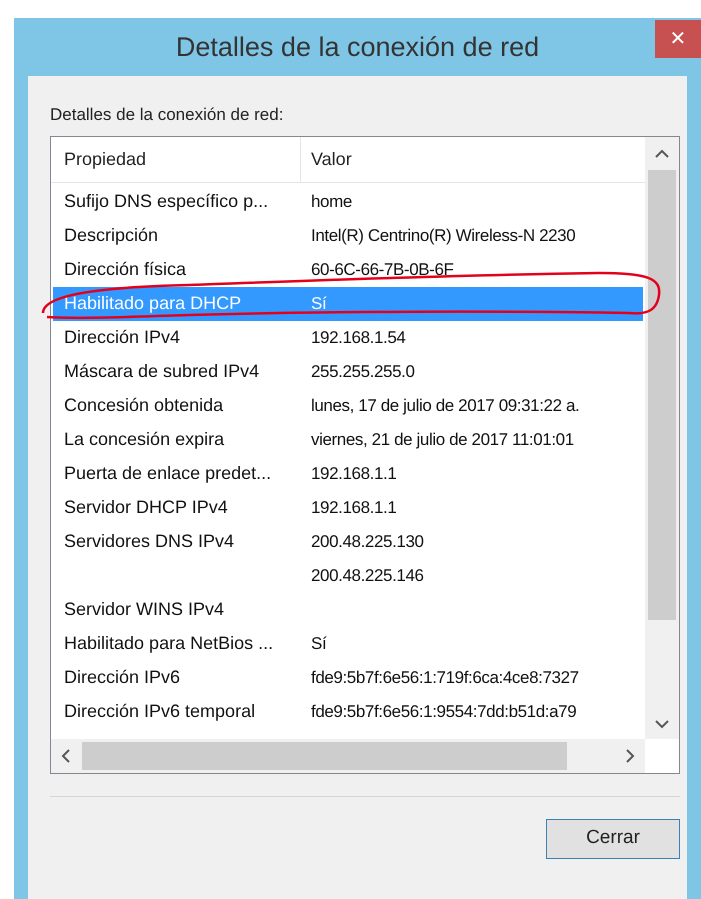 The height and width of the screenshot is (899, 701). I want to click on property-cell: Dirección IPv6 temporal, so click(160, 711).